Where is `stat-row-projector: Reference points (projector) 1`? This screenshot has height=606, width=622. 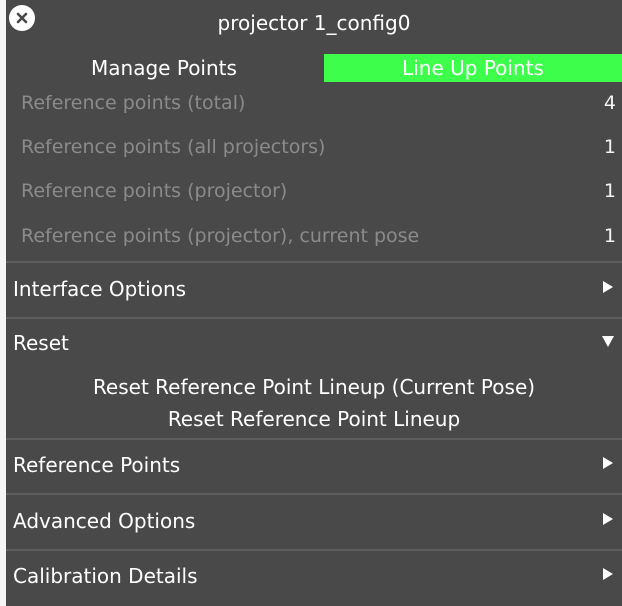 stat-row-projector: Reference points (projector) 1 is located at coordinates (314, 191).